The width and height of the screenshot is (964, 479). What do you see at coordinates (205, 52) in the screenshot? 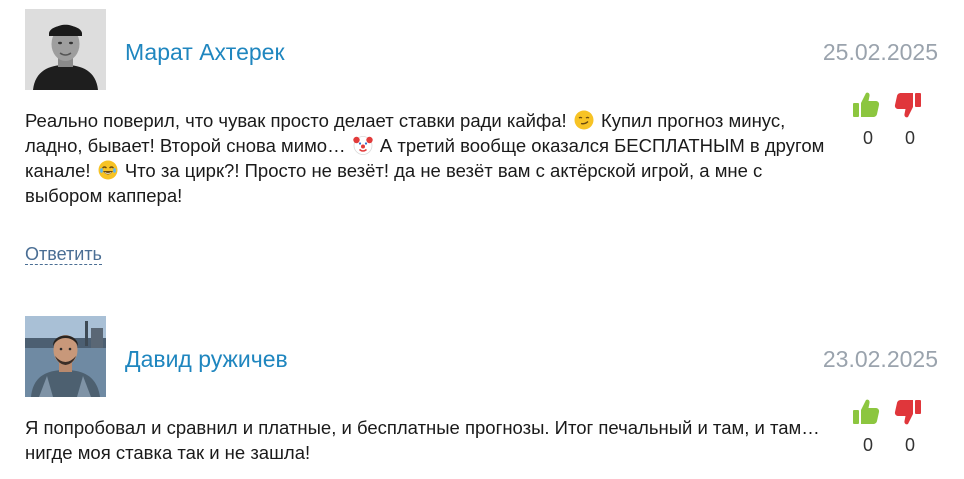
I see `author-name: Марат Ахтерек` at bounding box center [205, 52].